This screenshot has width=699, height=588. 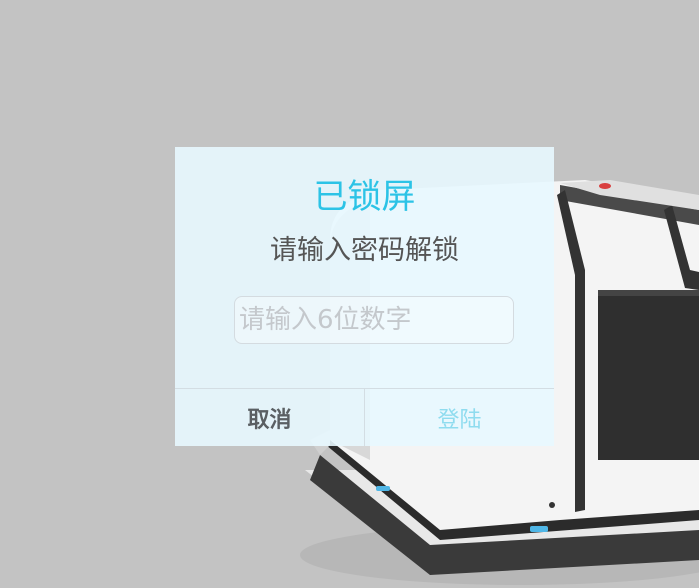 What do you see at coordinates (364, 250) in the screenshot?
I see `dialog-subtitle: 请输入密码解锁` at bounding box center [364, 250].